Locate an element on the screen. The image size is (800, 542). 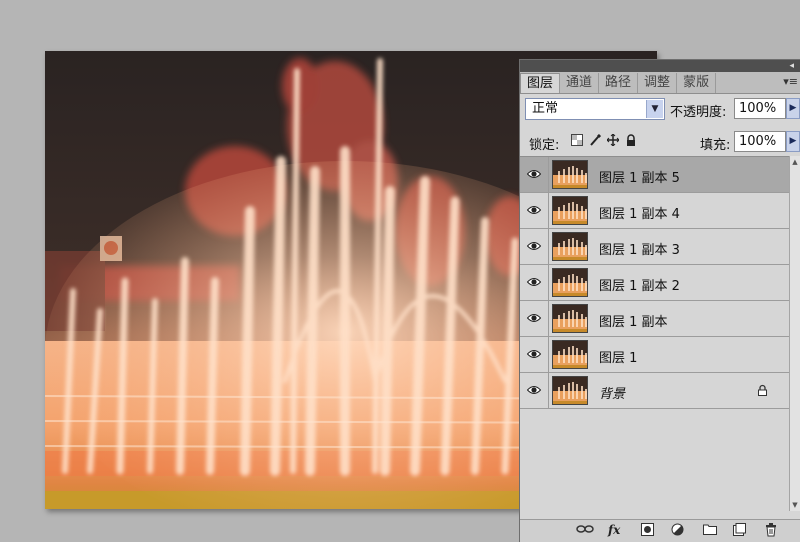
panel-bottom-bar: fx is located at coordinates (660, 530).